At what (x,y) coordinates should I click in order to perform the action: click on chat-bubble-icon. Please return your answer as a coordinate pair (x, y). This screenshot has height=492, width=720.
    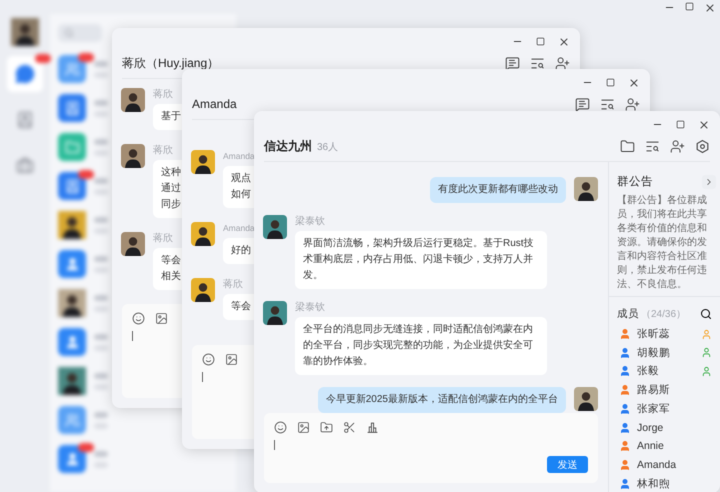
    Looking at the image, I should click on (25, 74).